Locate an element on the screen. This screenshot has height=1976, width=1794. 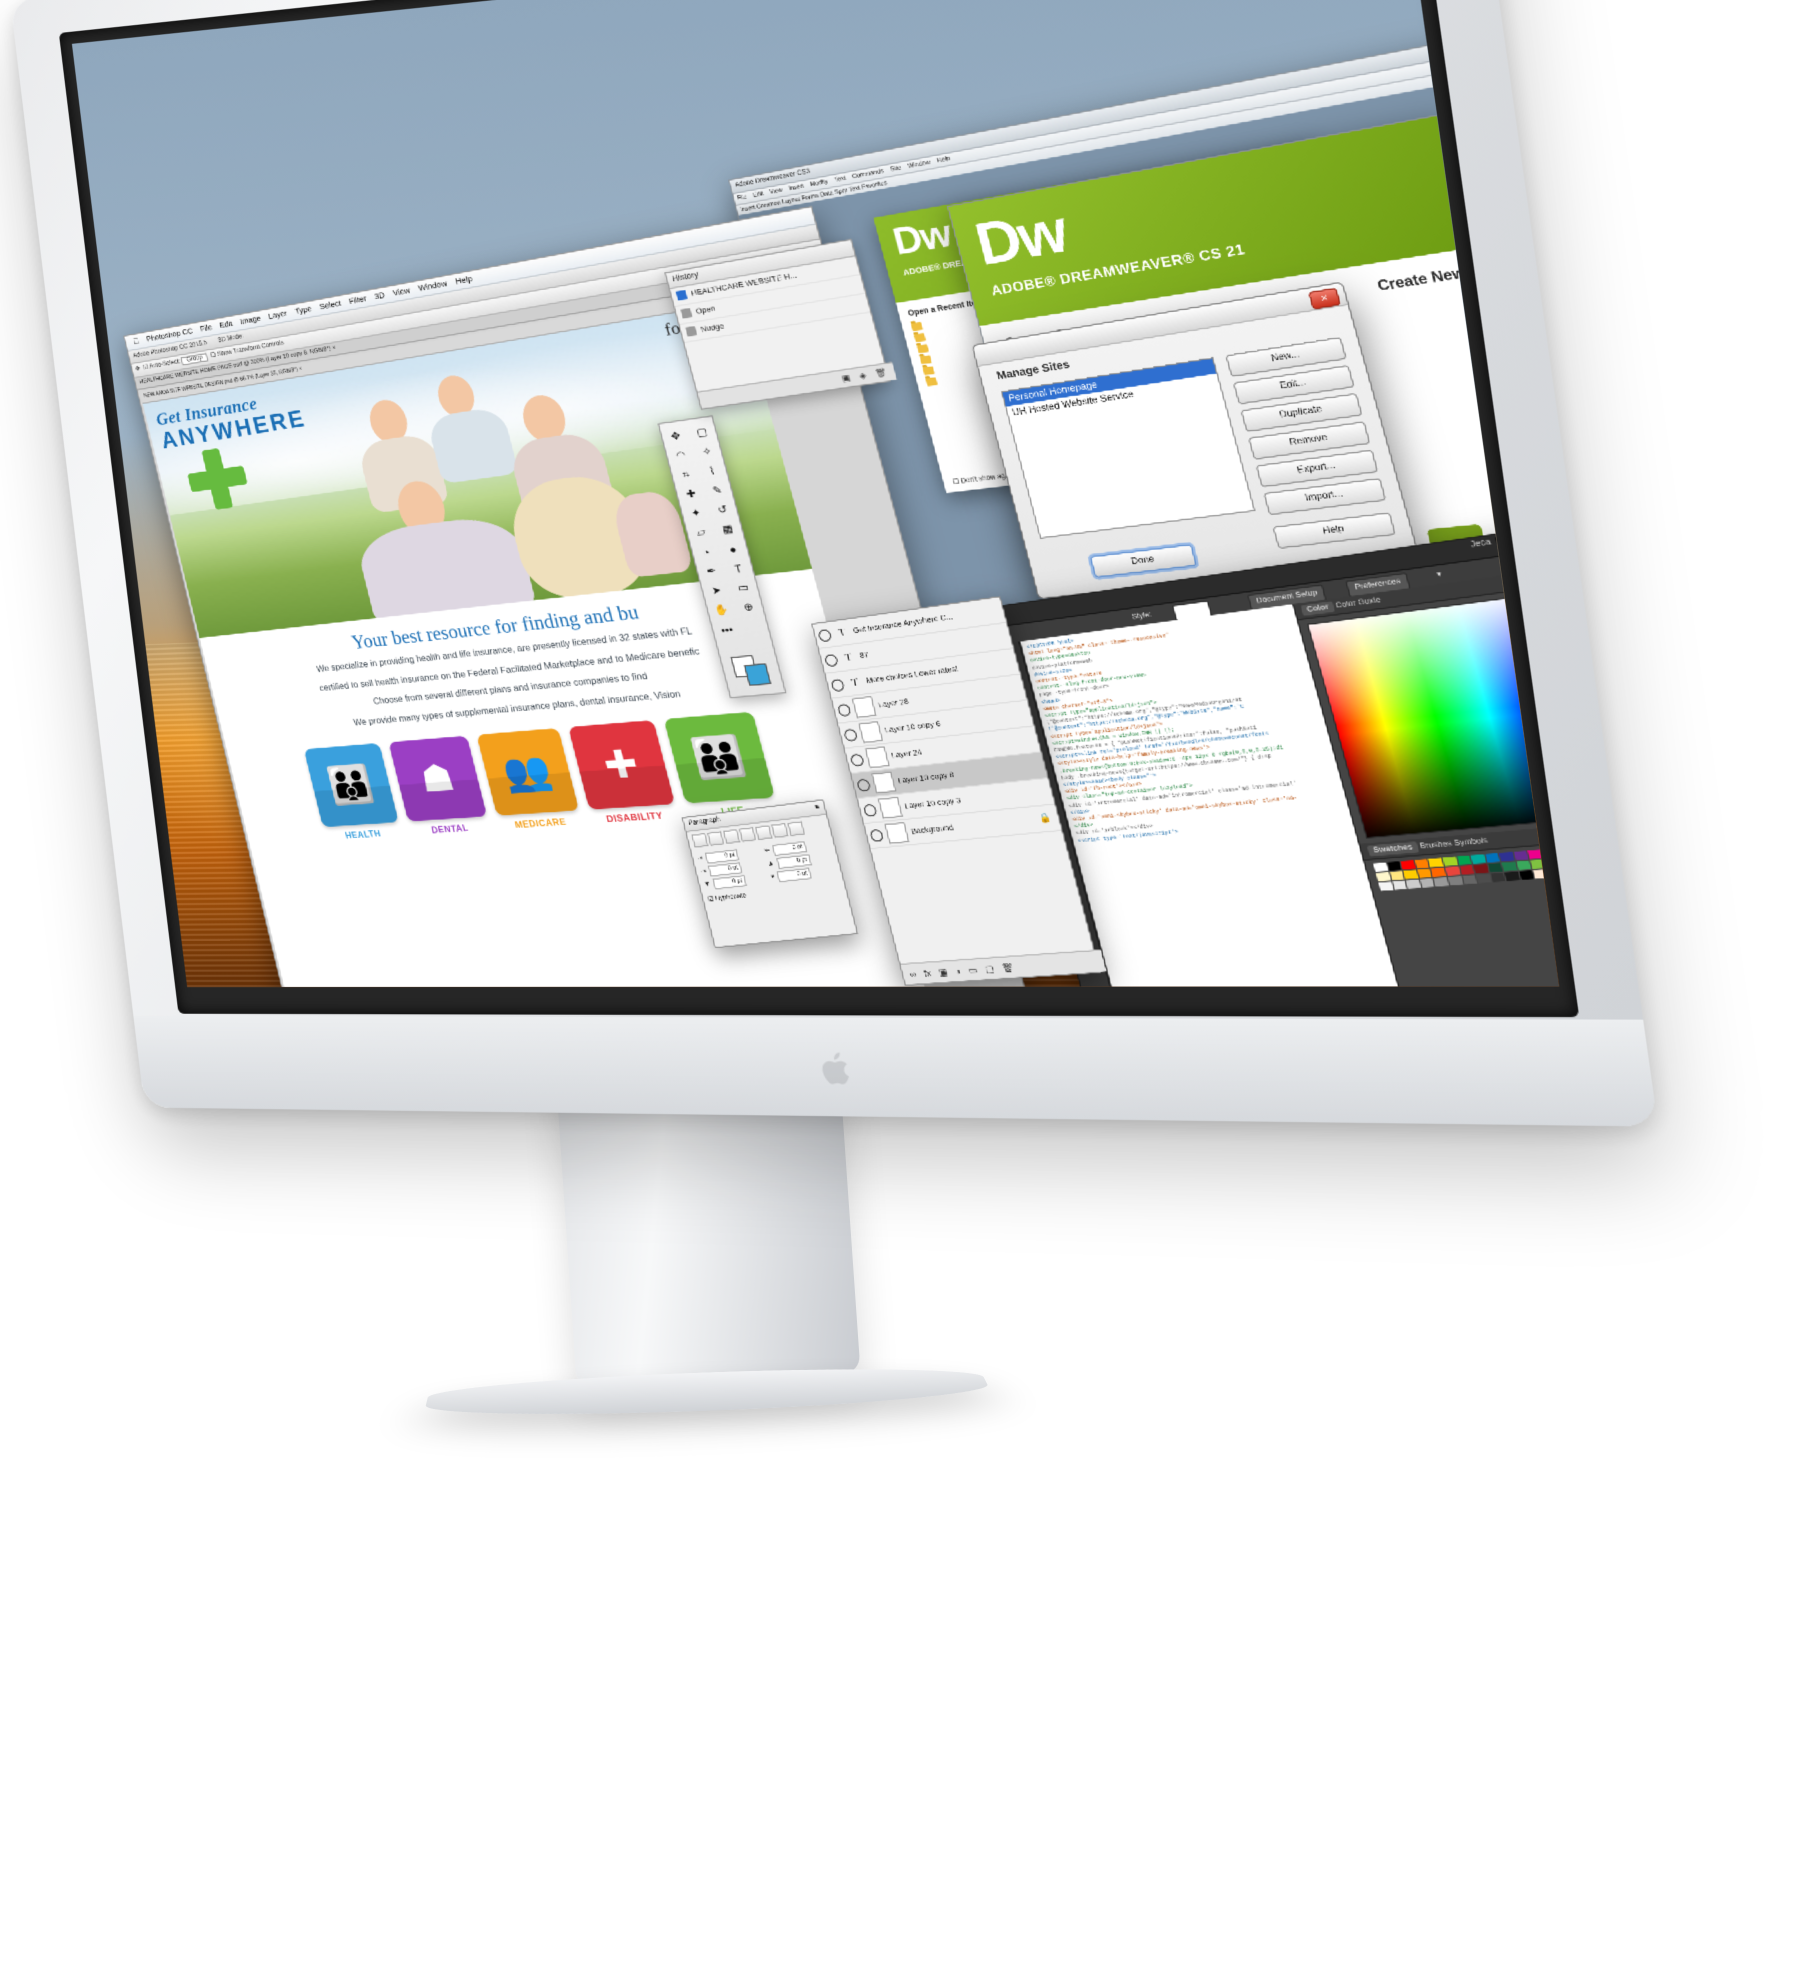
group-icon: ▭ is located at coordinates (972, 970).